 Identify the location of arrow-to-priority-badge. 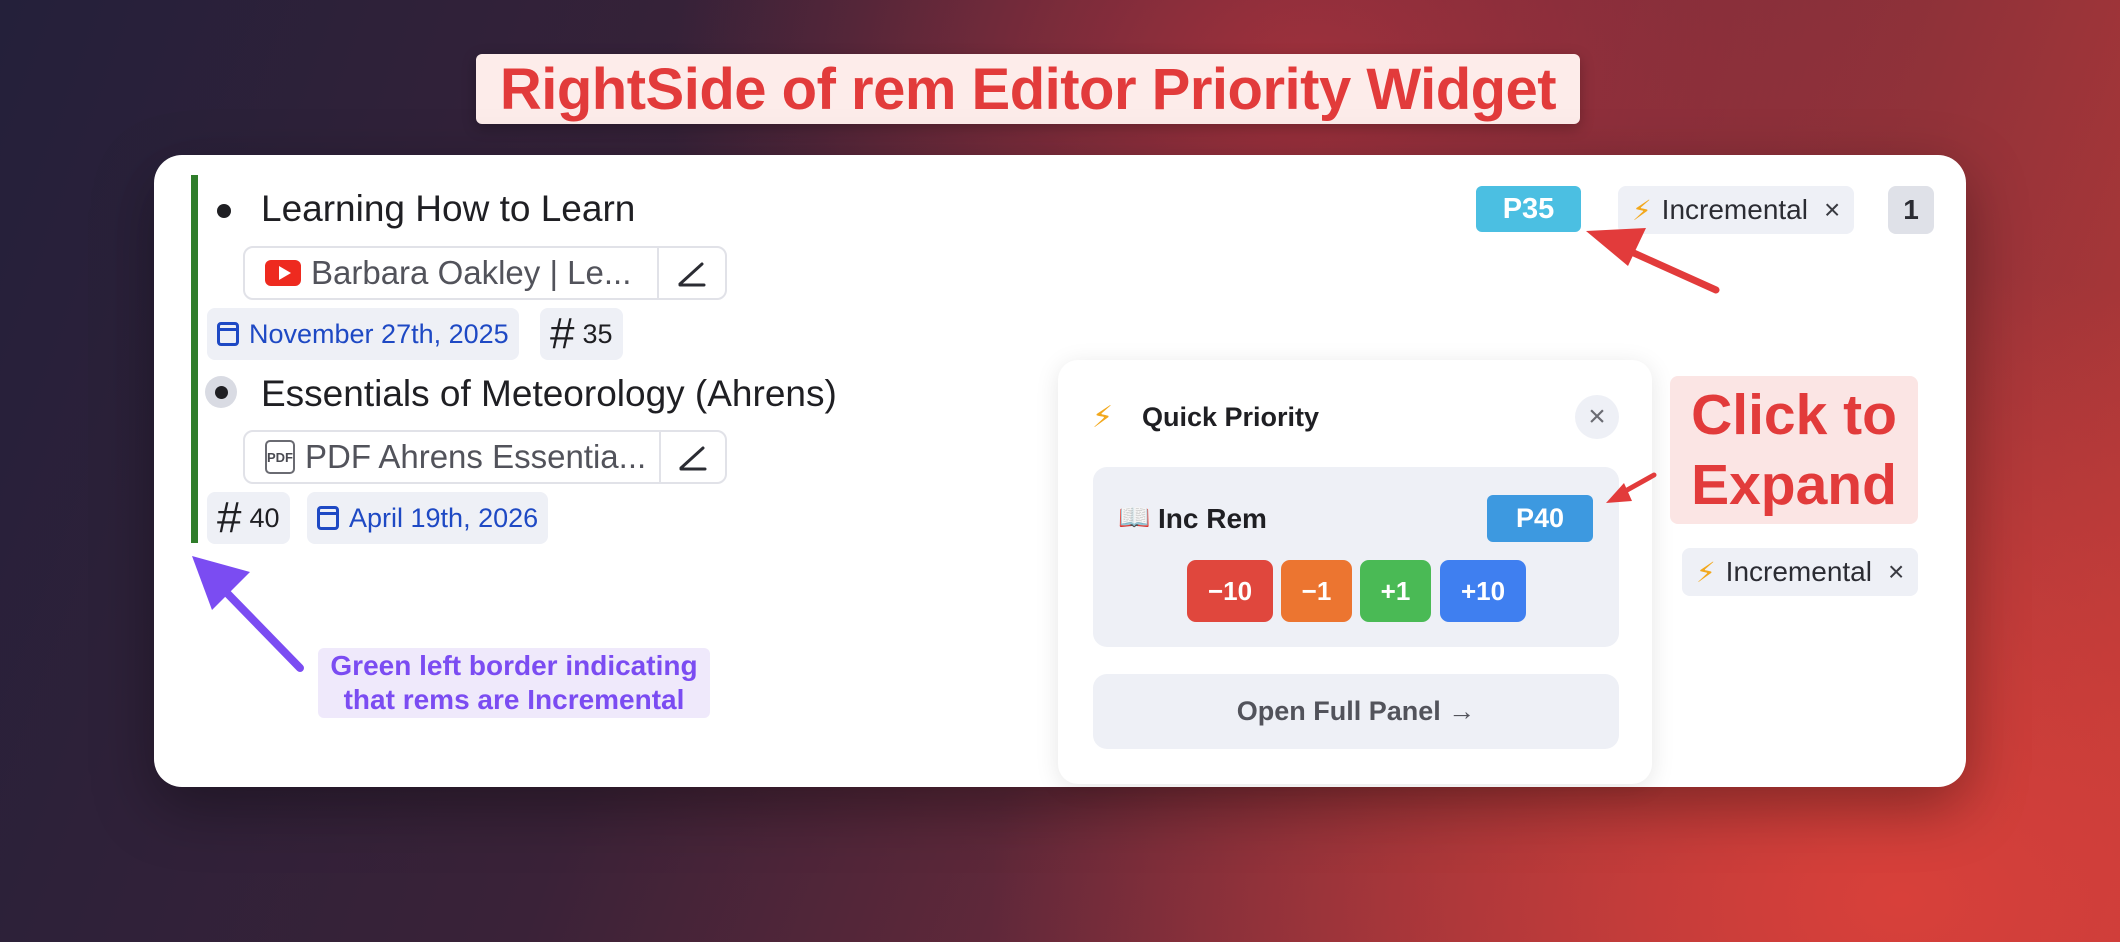
(1653, 261).